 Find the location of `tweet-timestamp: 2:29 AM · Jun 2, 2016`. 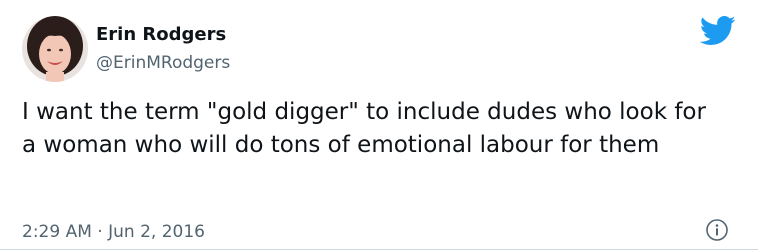

tweet-timestamp: 2:29 AM · Jun 2, 2016 is located at coordinates (113, 232).